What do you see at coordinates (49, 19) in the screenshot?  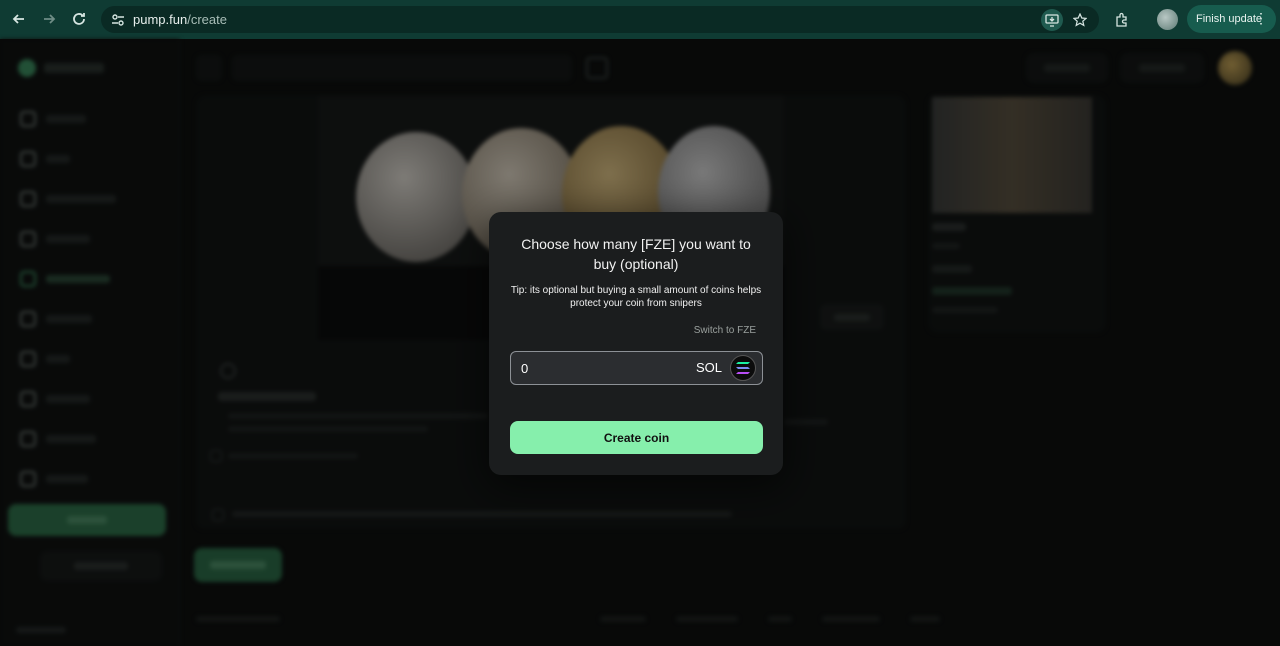 I see `forward-icon` at bounding box center [49, 19].